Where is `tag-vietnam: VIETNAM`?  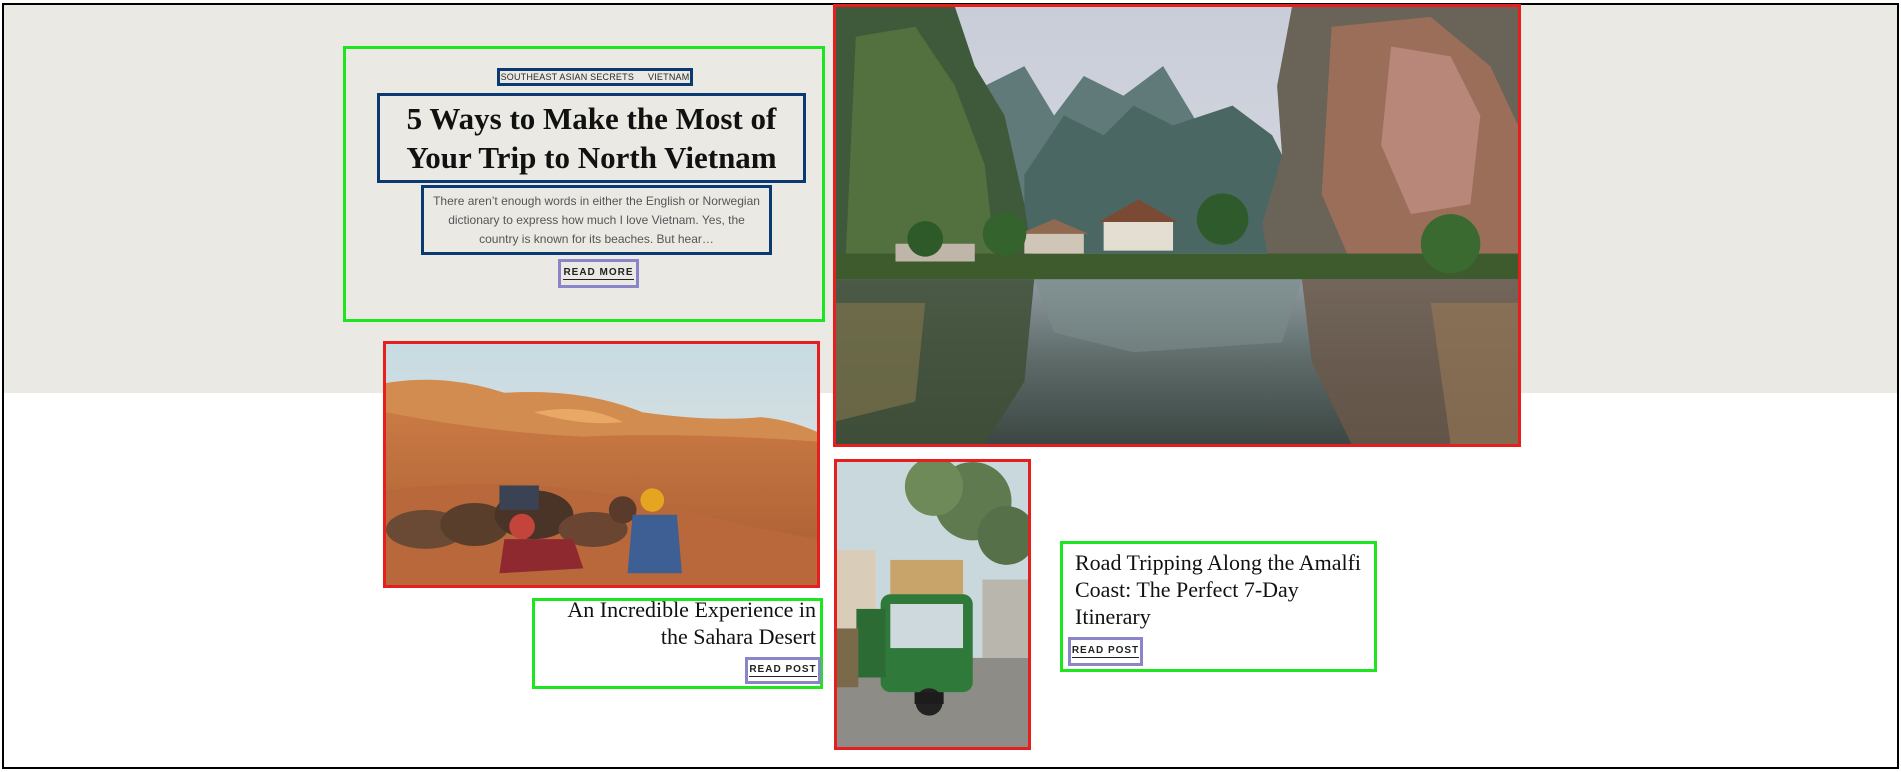
tag-vietnam: VIETNAM is located at coordinates (668, 77).